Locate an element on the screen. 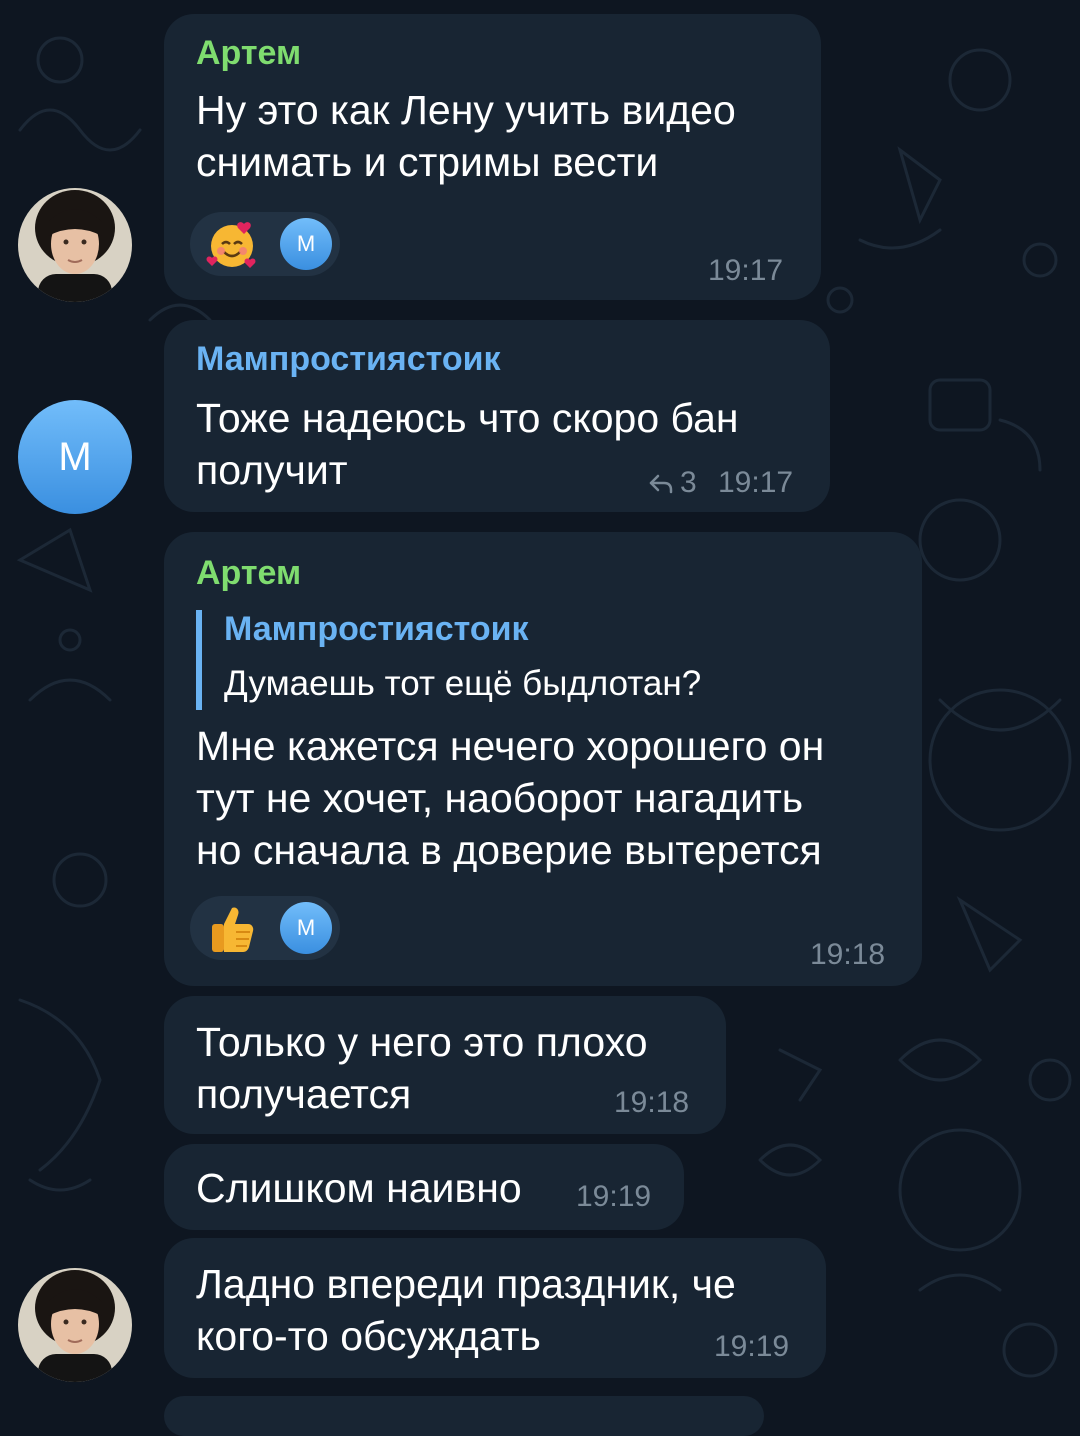  smiling-face-with-hearts-icon is located at coordinates (231, 245).